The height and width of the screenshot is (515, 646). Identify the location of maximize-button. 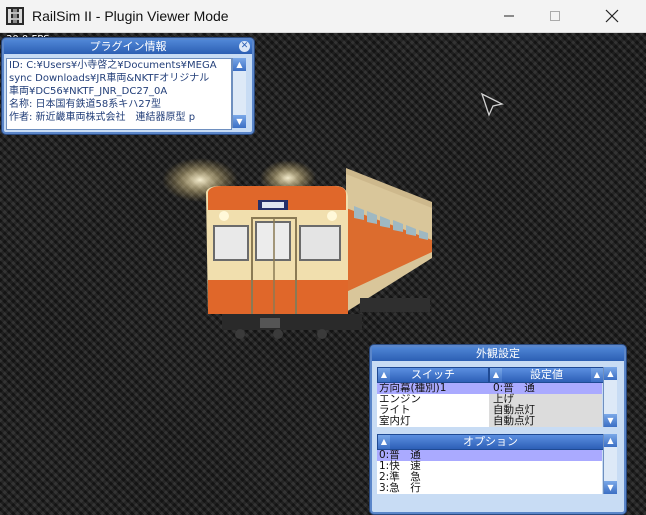
(555, 16).